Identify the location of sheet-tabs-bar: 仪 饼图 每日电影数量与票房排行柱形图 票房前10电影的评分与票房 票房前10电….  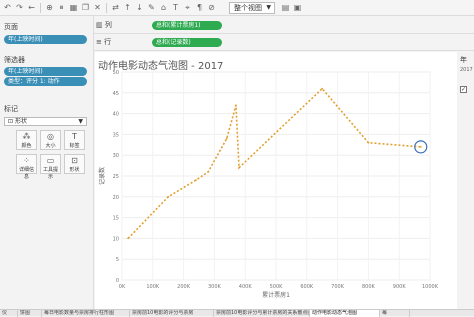
(237, 313).